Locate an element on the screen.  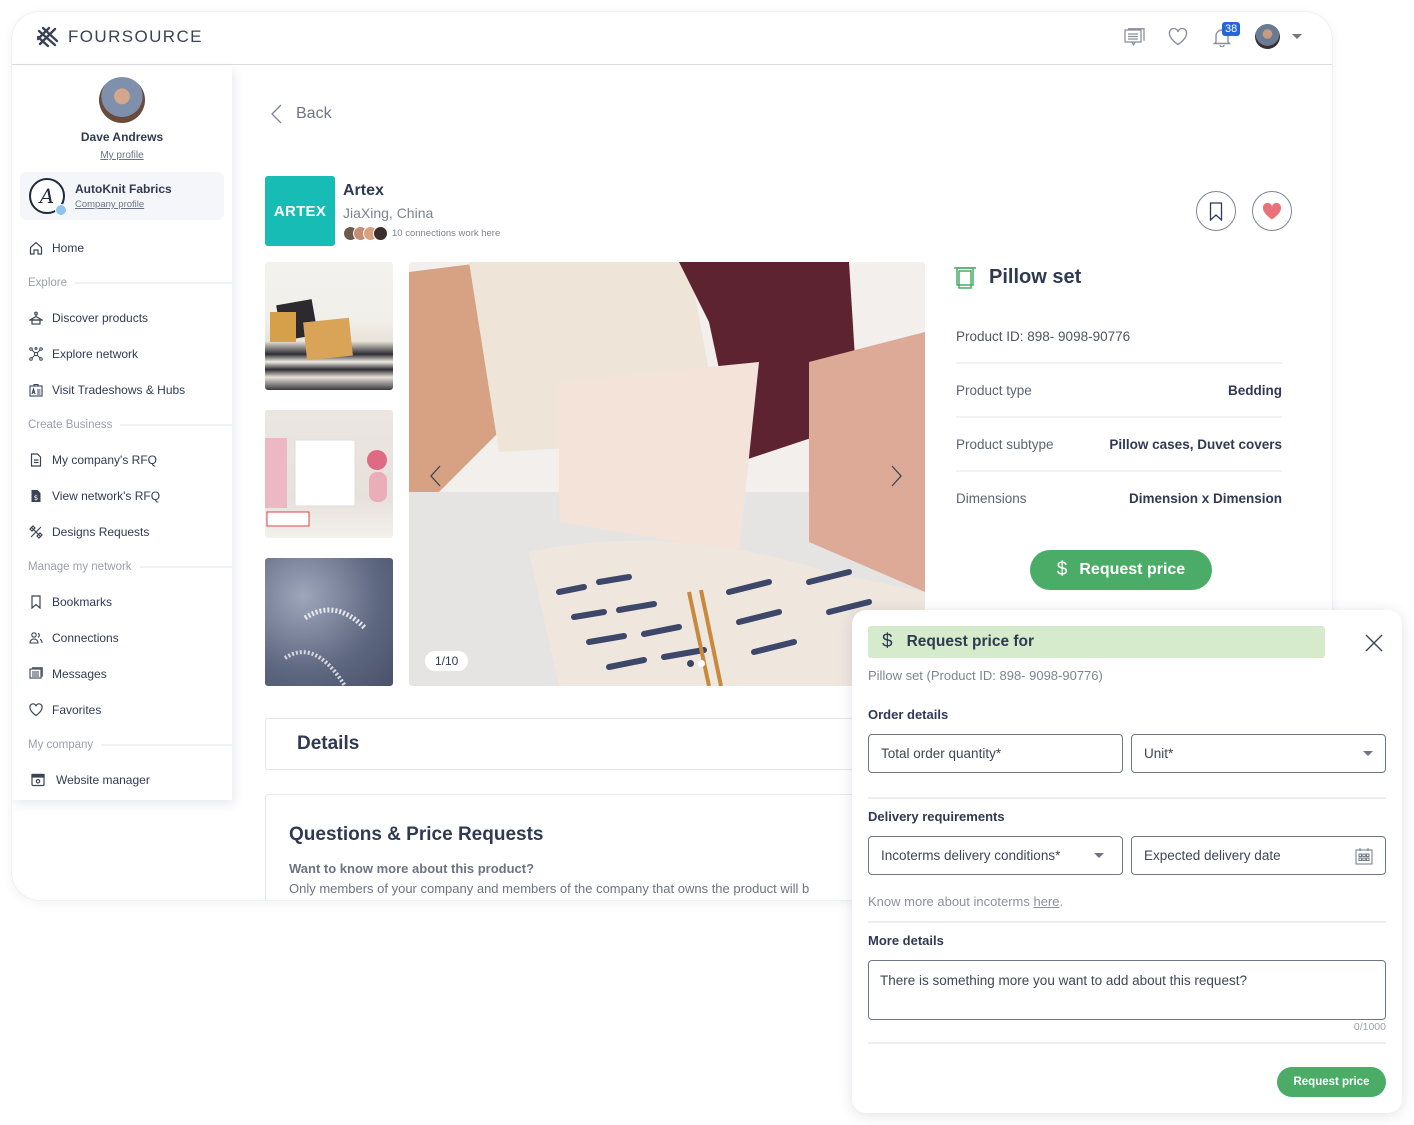
delivery-date-input: Expected delivery date is located at coordinates (1258, 855).